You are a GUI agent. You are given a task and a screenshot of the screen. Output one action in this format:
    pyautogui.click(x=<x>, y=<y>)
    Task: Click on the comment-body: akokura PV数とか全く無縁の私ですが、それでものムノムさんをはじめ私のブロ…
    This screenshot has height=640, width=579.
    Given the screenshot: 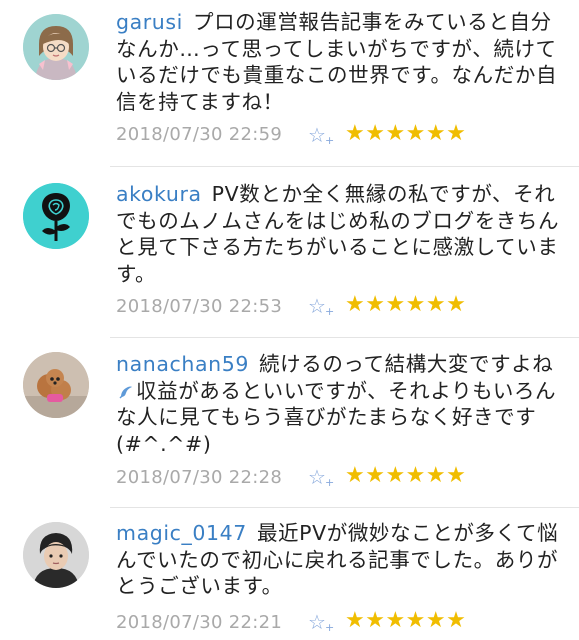 What is the action you would take?
    pyautogui.click(x=341, y=234)
    